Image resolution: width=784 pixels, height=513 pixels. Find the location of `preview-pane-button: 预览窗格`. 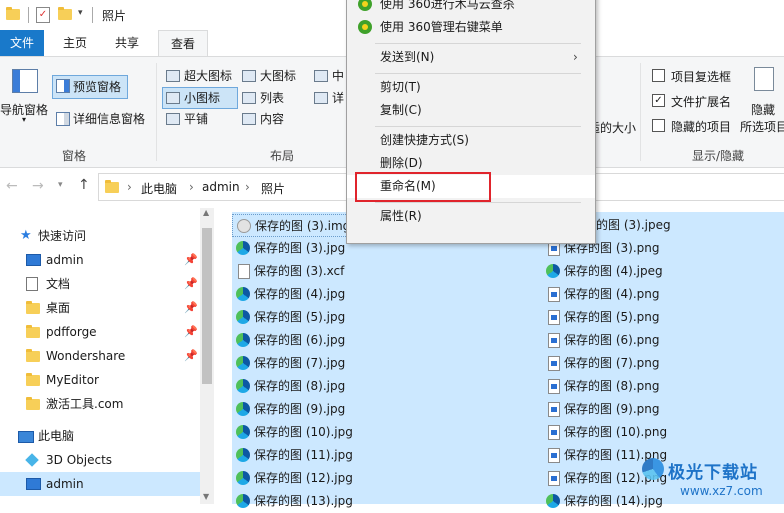

preview-pane-button: 预览窗格 is located at coordinates (97, 86).